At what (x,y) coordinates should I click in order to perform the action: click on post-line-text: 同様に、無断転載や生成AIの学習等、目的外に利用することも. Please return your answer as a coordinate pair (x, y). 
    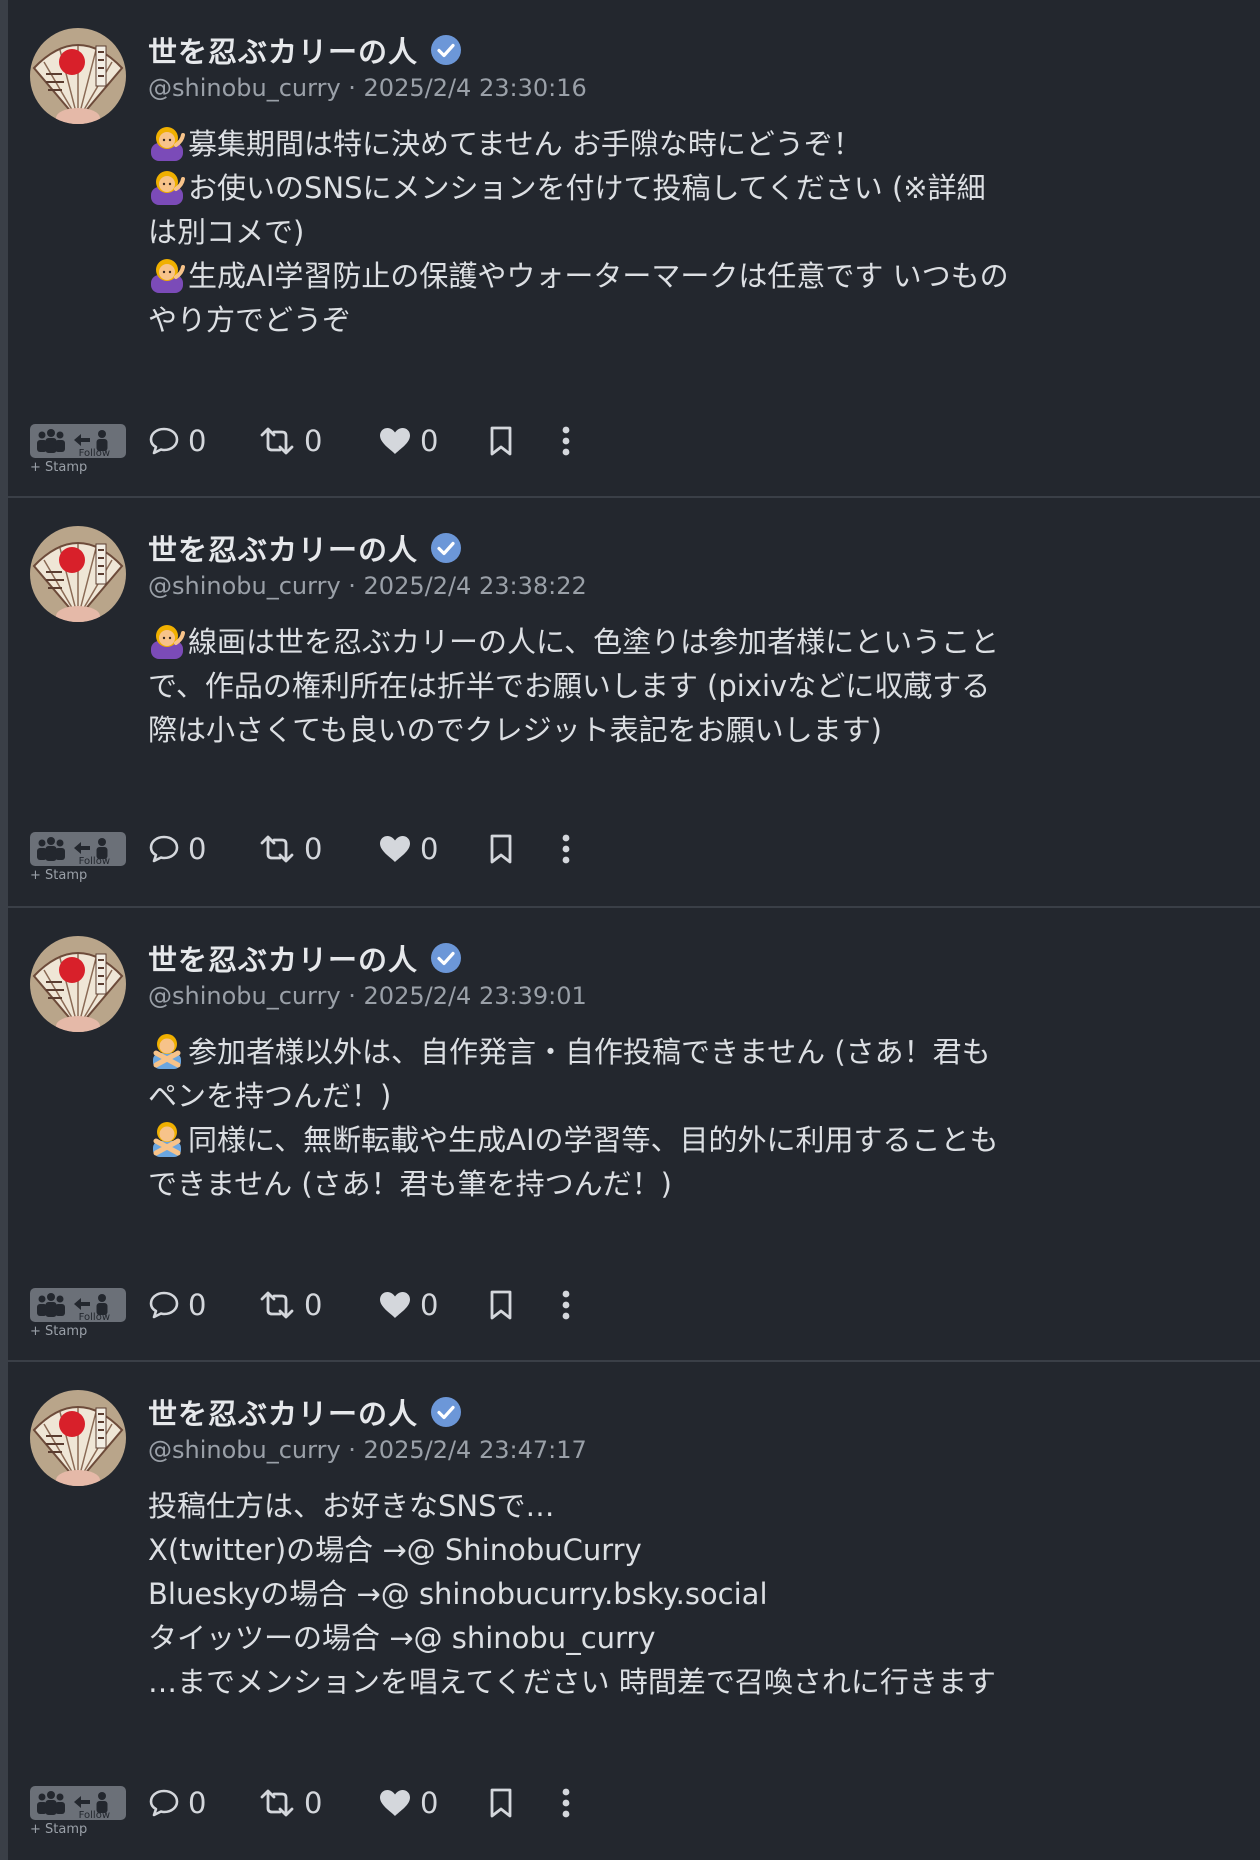
    Looking at the image, I should click on (593, 1140).